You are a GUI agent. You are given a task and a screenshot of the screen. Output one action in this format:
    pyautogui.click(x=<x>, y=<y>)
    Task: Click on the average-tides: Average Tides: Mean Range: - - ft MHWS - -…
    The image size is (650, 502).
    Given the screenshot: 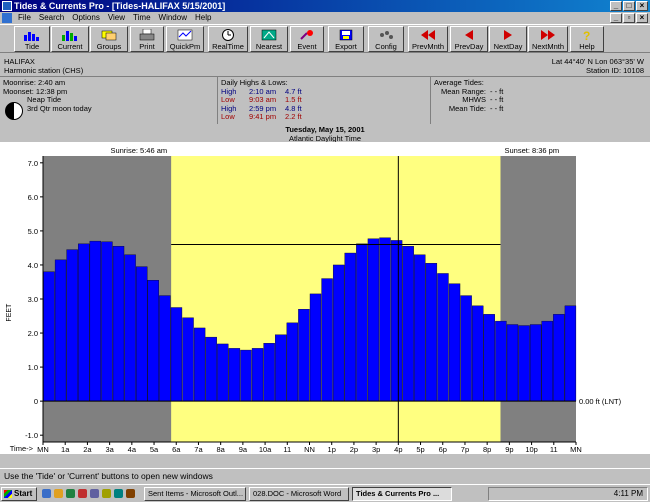 What is the action you would take?
    pyautogui.click(x=540, y=100)
    